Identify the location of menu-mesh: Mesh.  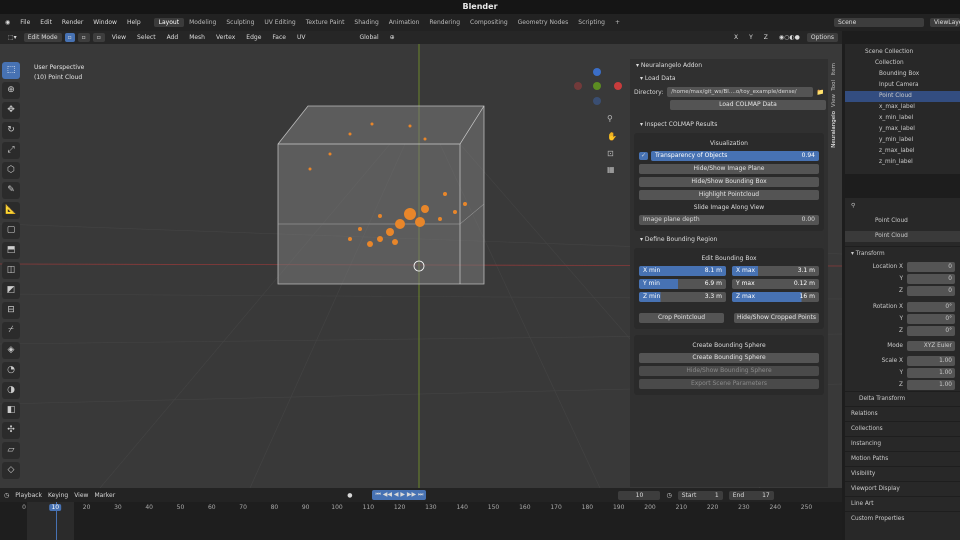
(197, 37).